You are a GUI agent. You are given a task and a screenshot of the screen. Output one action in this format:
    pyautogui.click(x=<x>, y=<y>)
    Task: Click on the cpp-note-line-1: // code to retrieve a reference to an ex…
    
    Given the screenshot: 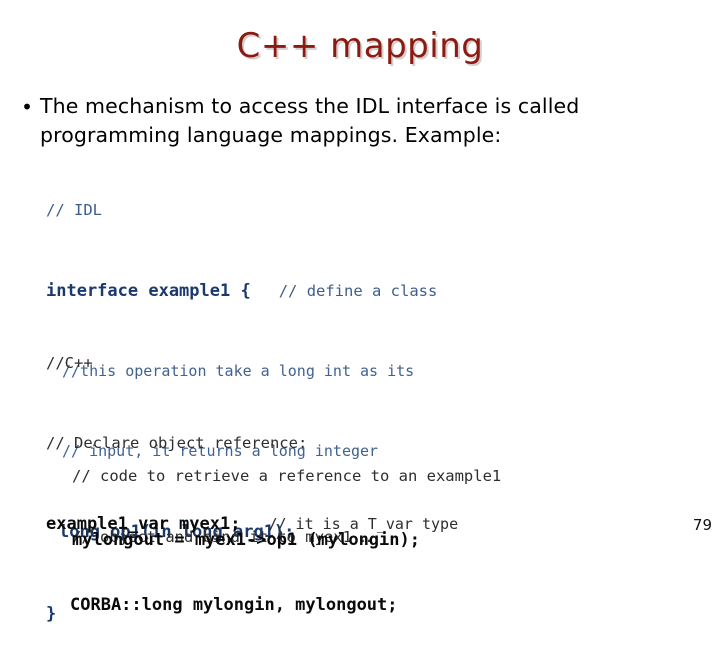 What is the action you would take?
    pyautogui.click(x=287, y=476)
    